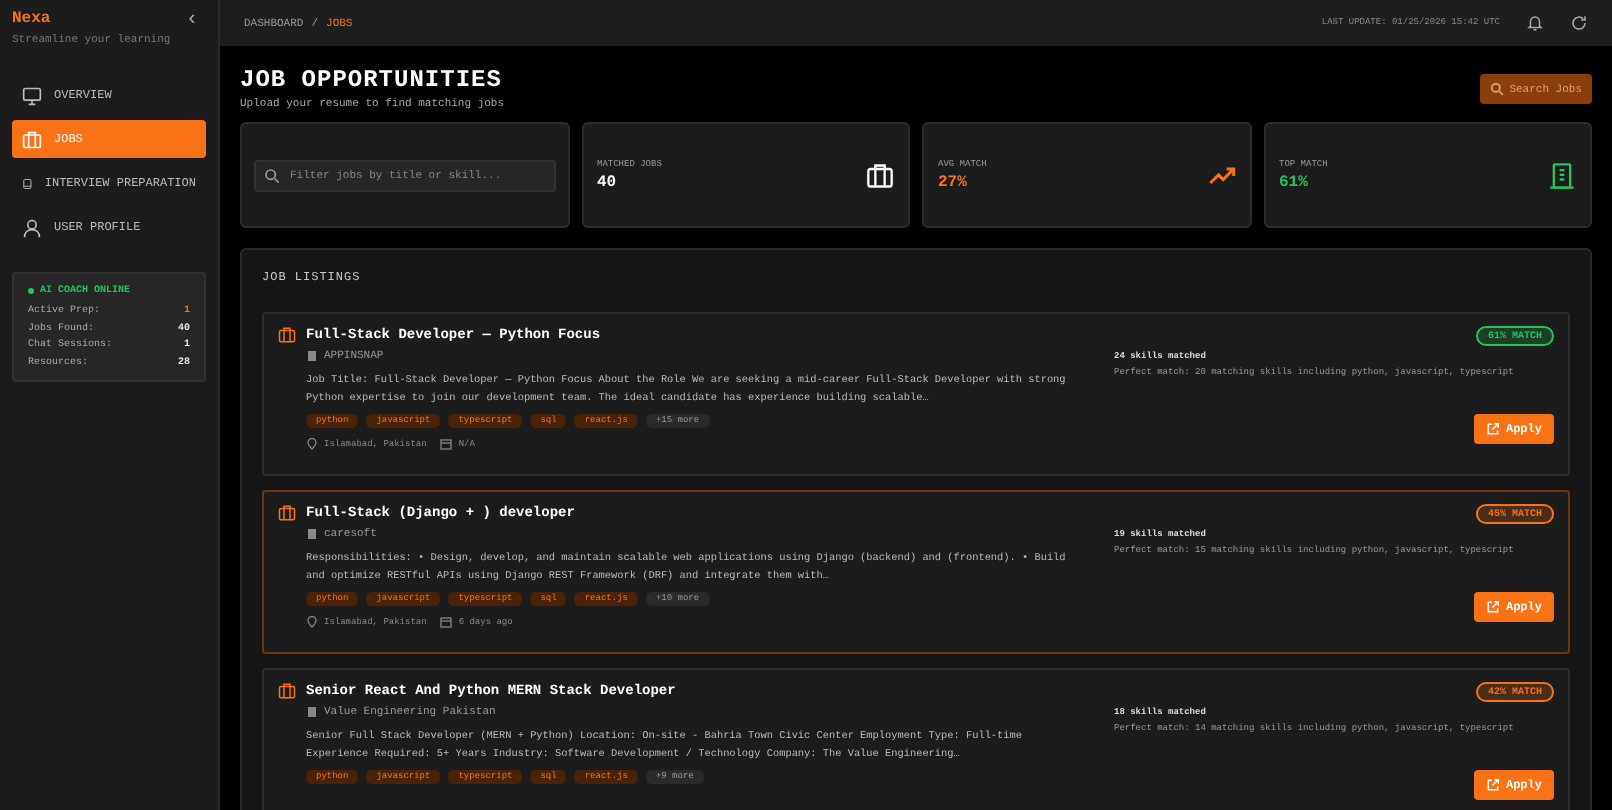 The image size is (1612, 810). What do you see at coordinates (1579, 23) in the screenshot?
I see `refresh-icon` at bounding box center [1579, 23].